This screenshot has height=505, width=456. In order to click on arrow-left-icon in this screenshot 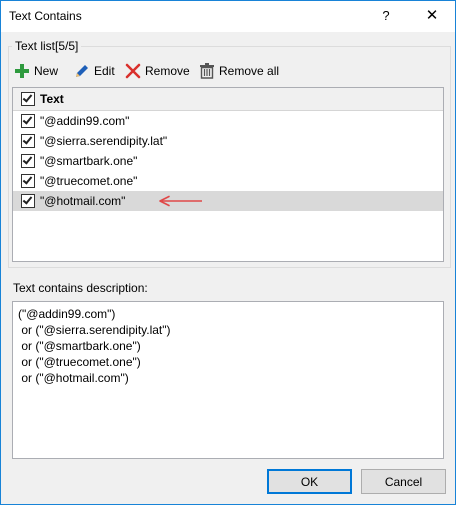, I will do `click(181, 202)`.